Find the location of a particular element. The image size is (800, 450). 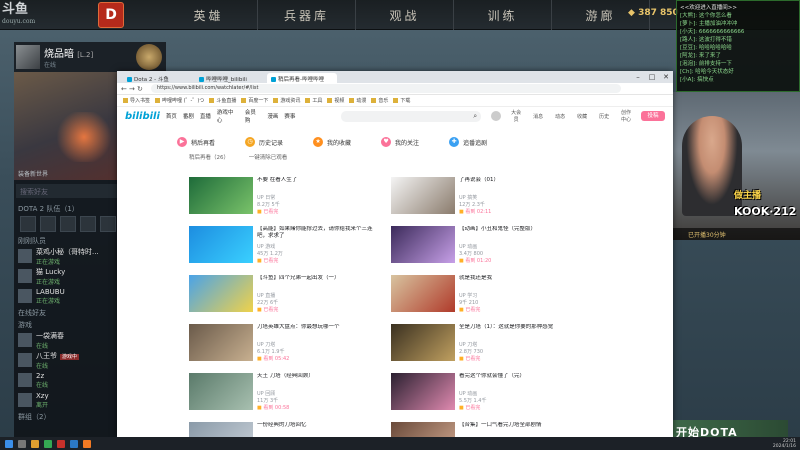

video-author: UP 回顾 is located at coordinates (266, 393).